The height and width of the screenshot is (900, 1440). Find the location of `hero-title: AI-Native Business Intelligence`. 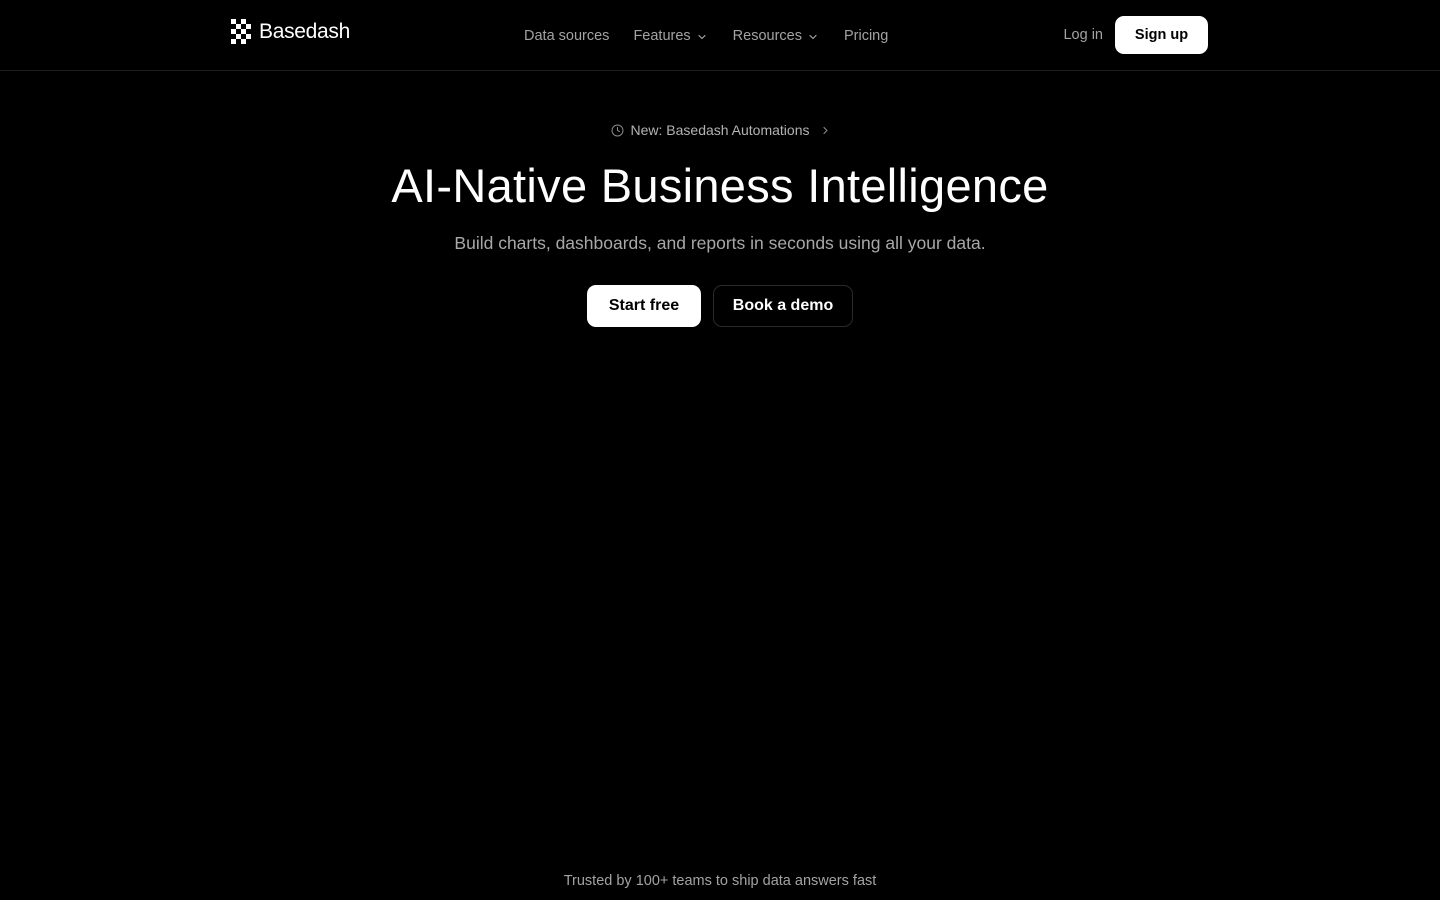

hero-title: AI-Native Business Intelligence is located at coordinates (720, 185).